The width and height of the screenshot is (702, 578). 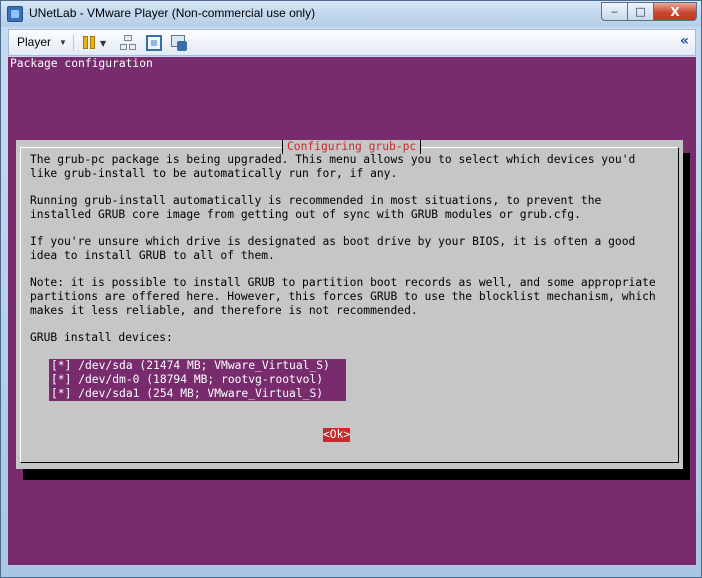 I want to click on unity-icon, so click(x=179, y=43).